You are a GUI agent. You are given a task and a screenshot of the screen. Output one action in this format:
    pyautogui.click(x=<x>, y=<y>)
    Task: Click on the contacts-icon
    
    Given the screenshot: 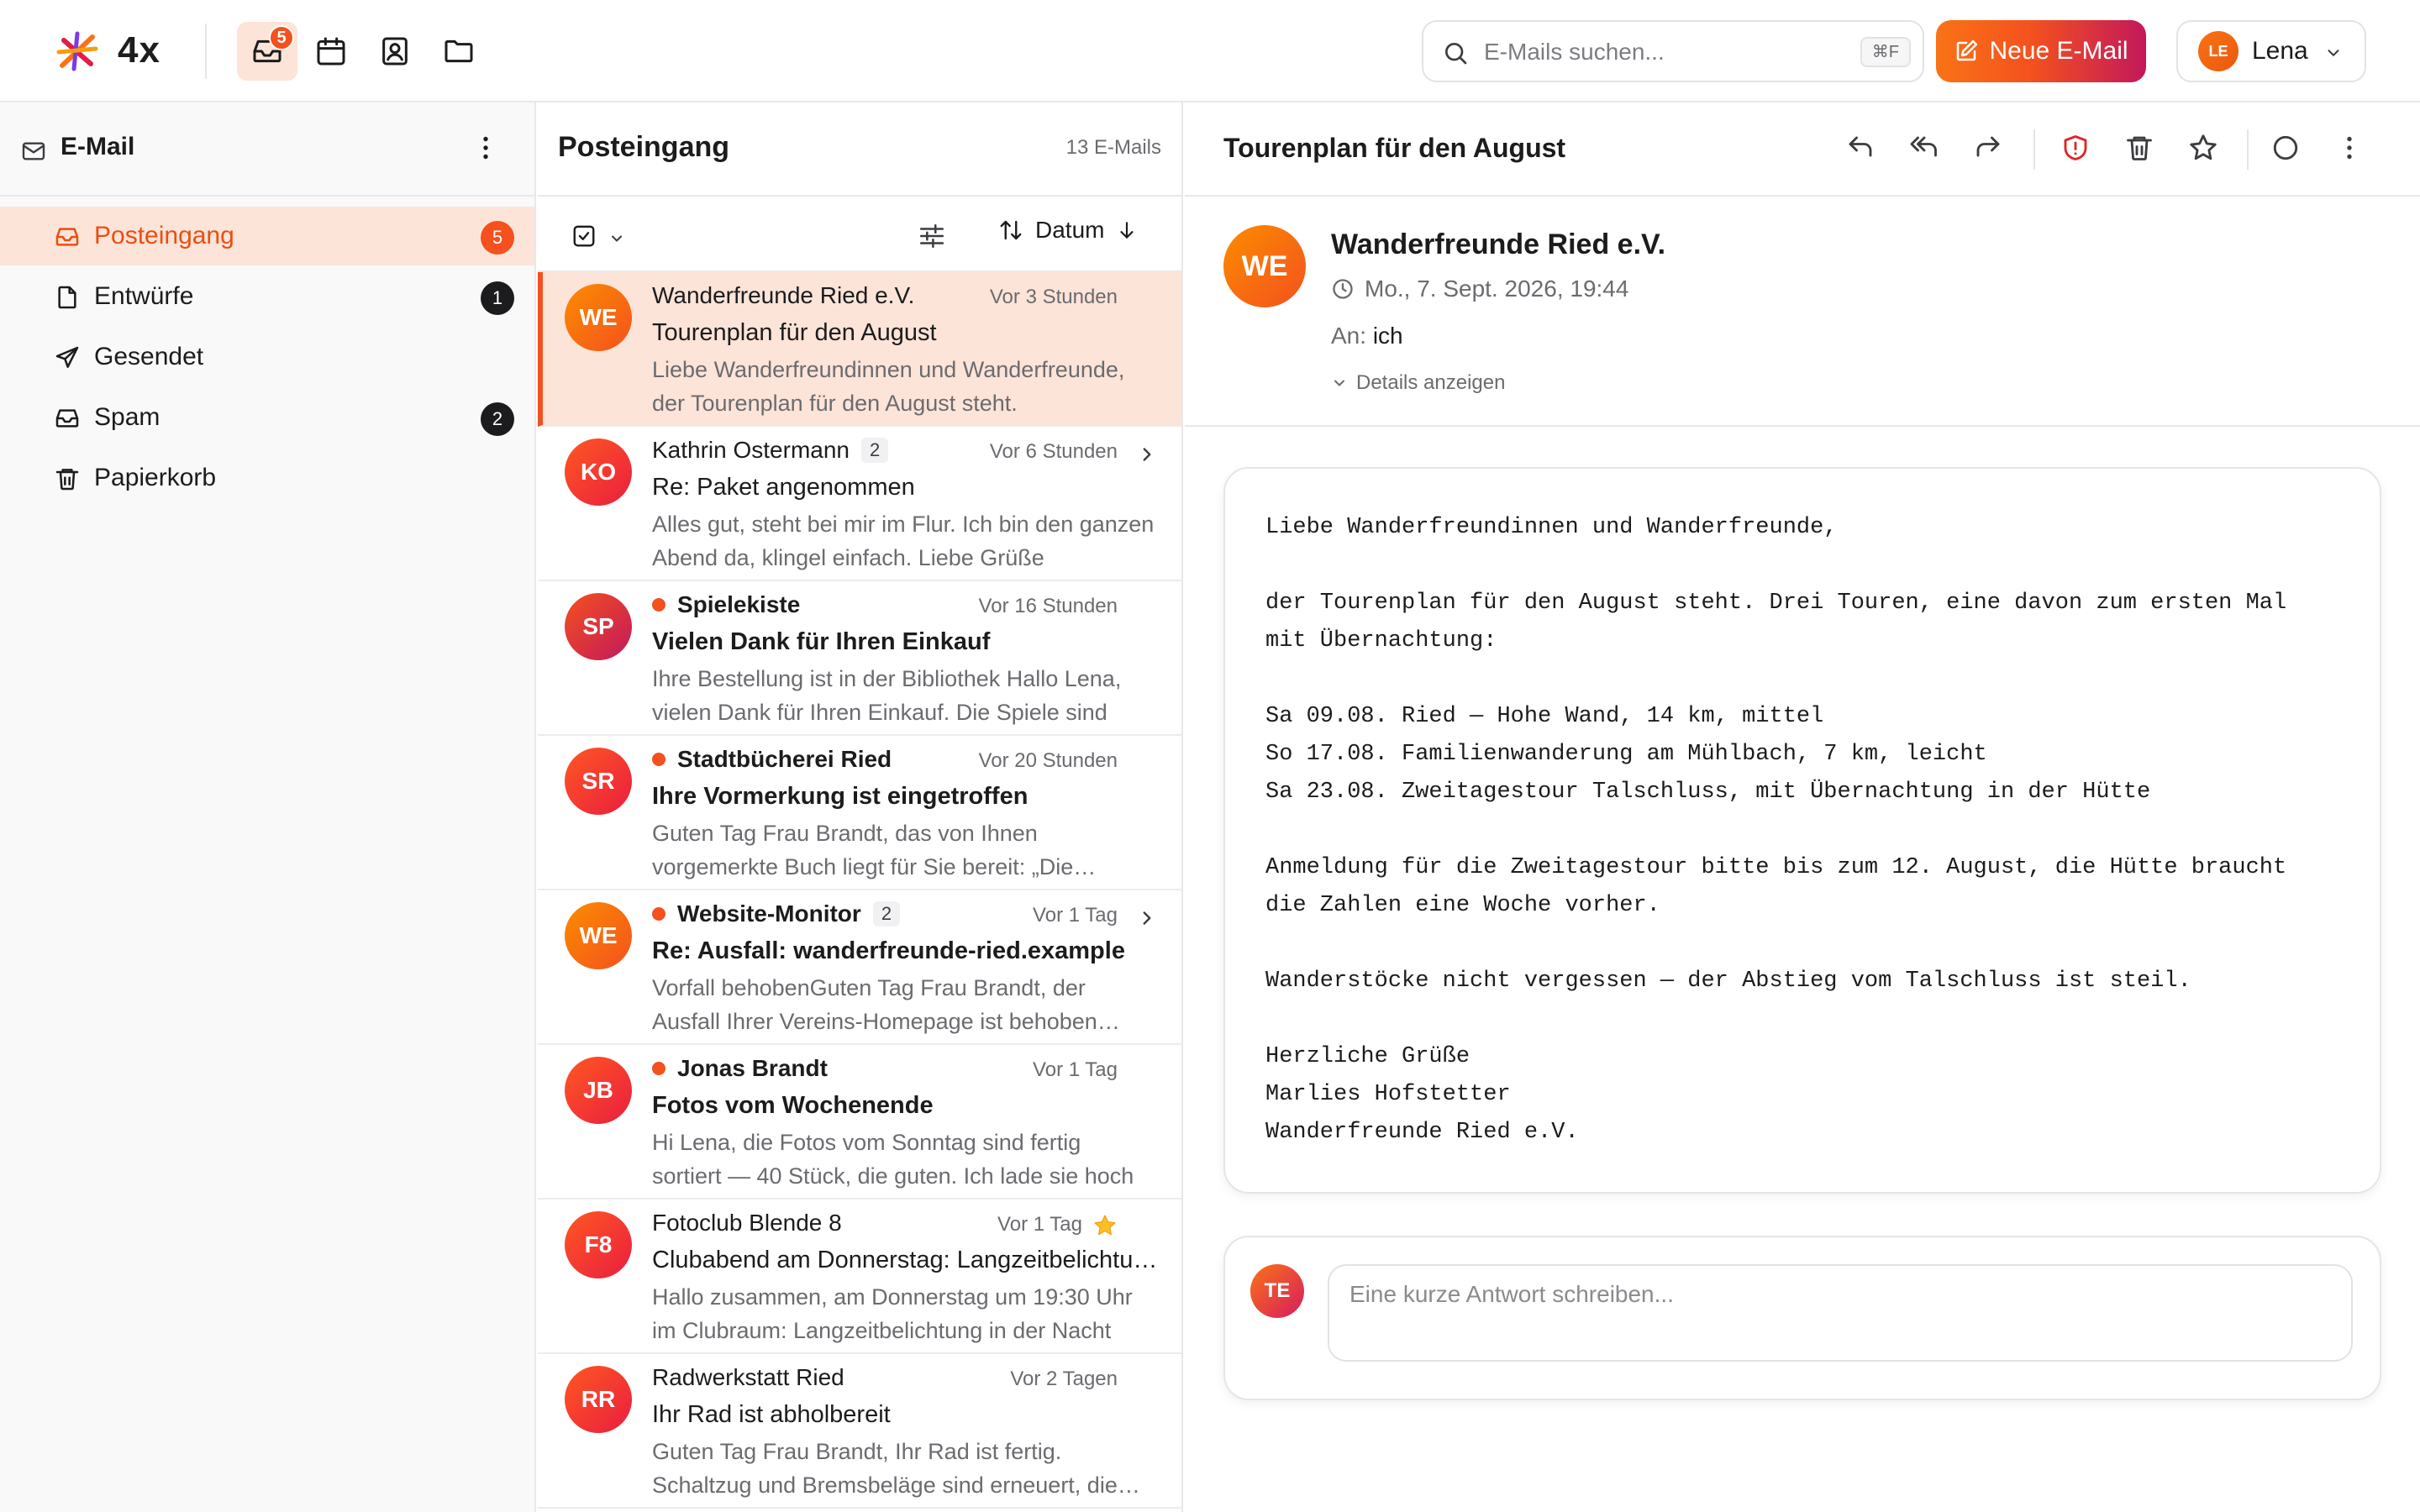 What is the action you would take?
    pyautogui.click(x=395, y=51)
    